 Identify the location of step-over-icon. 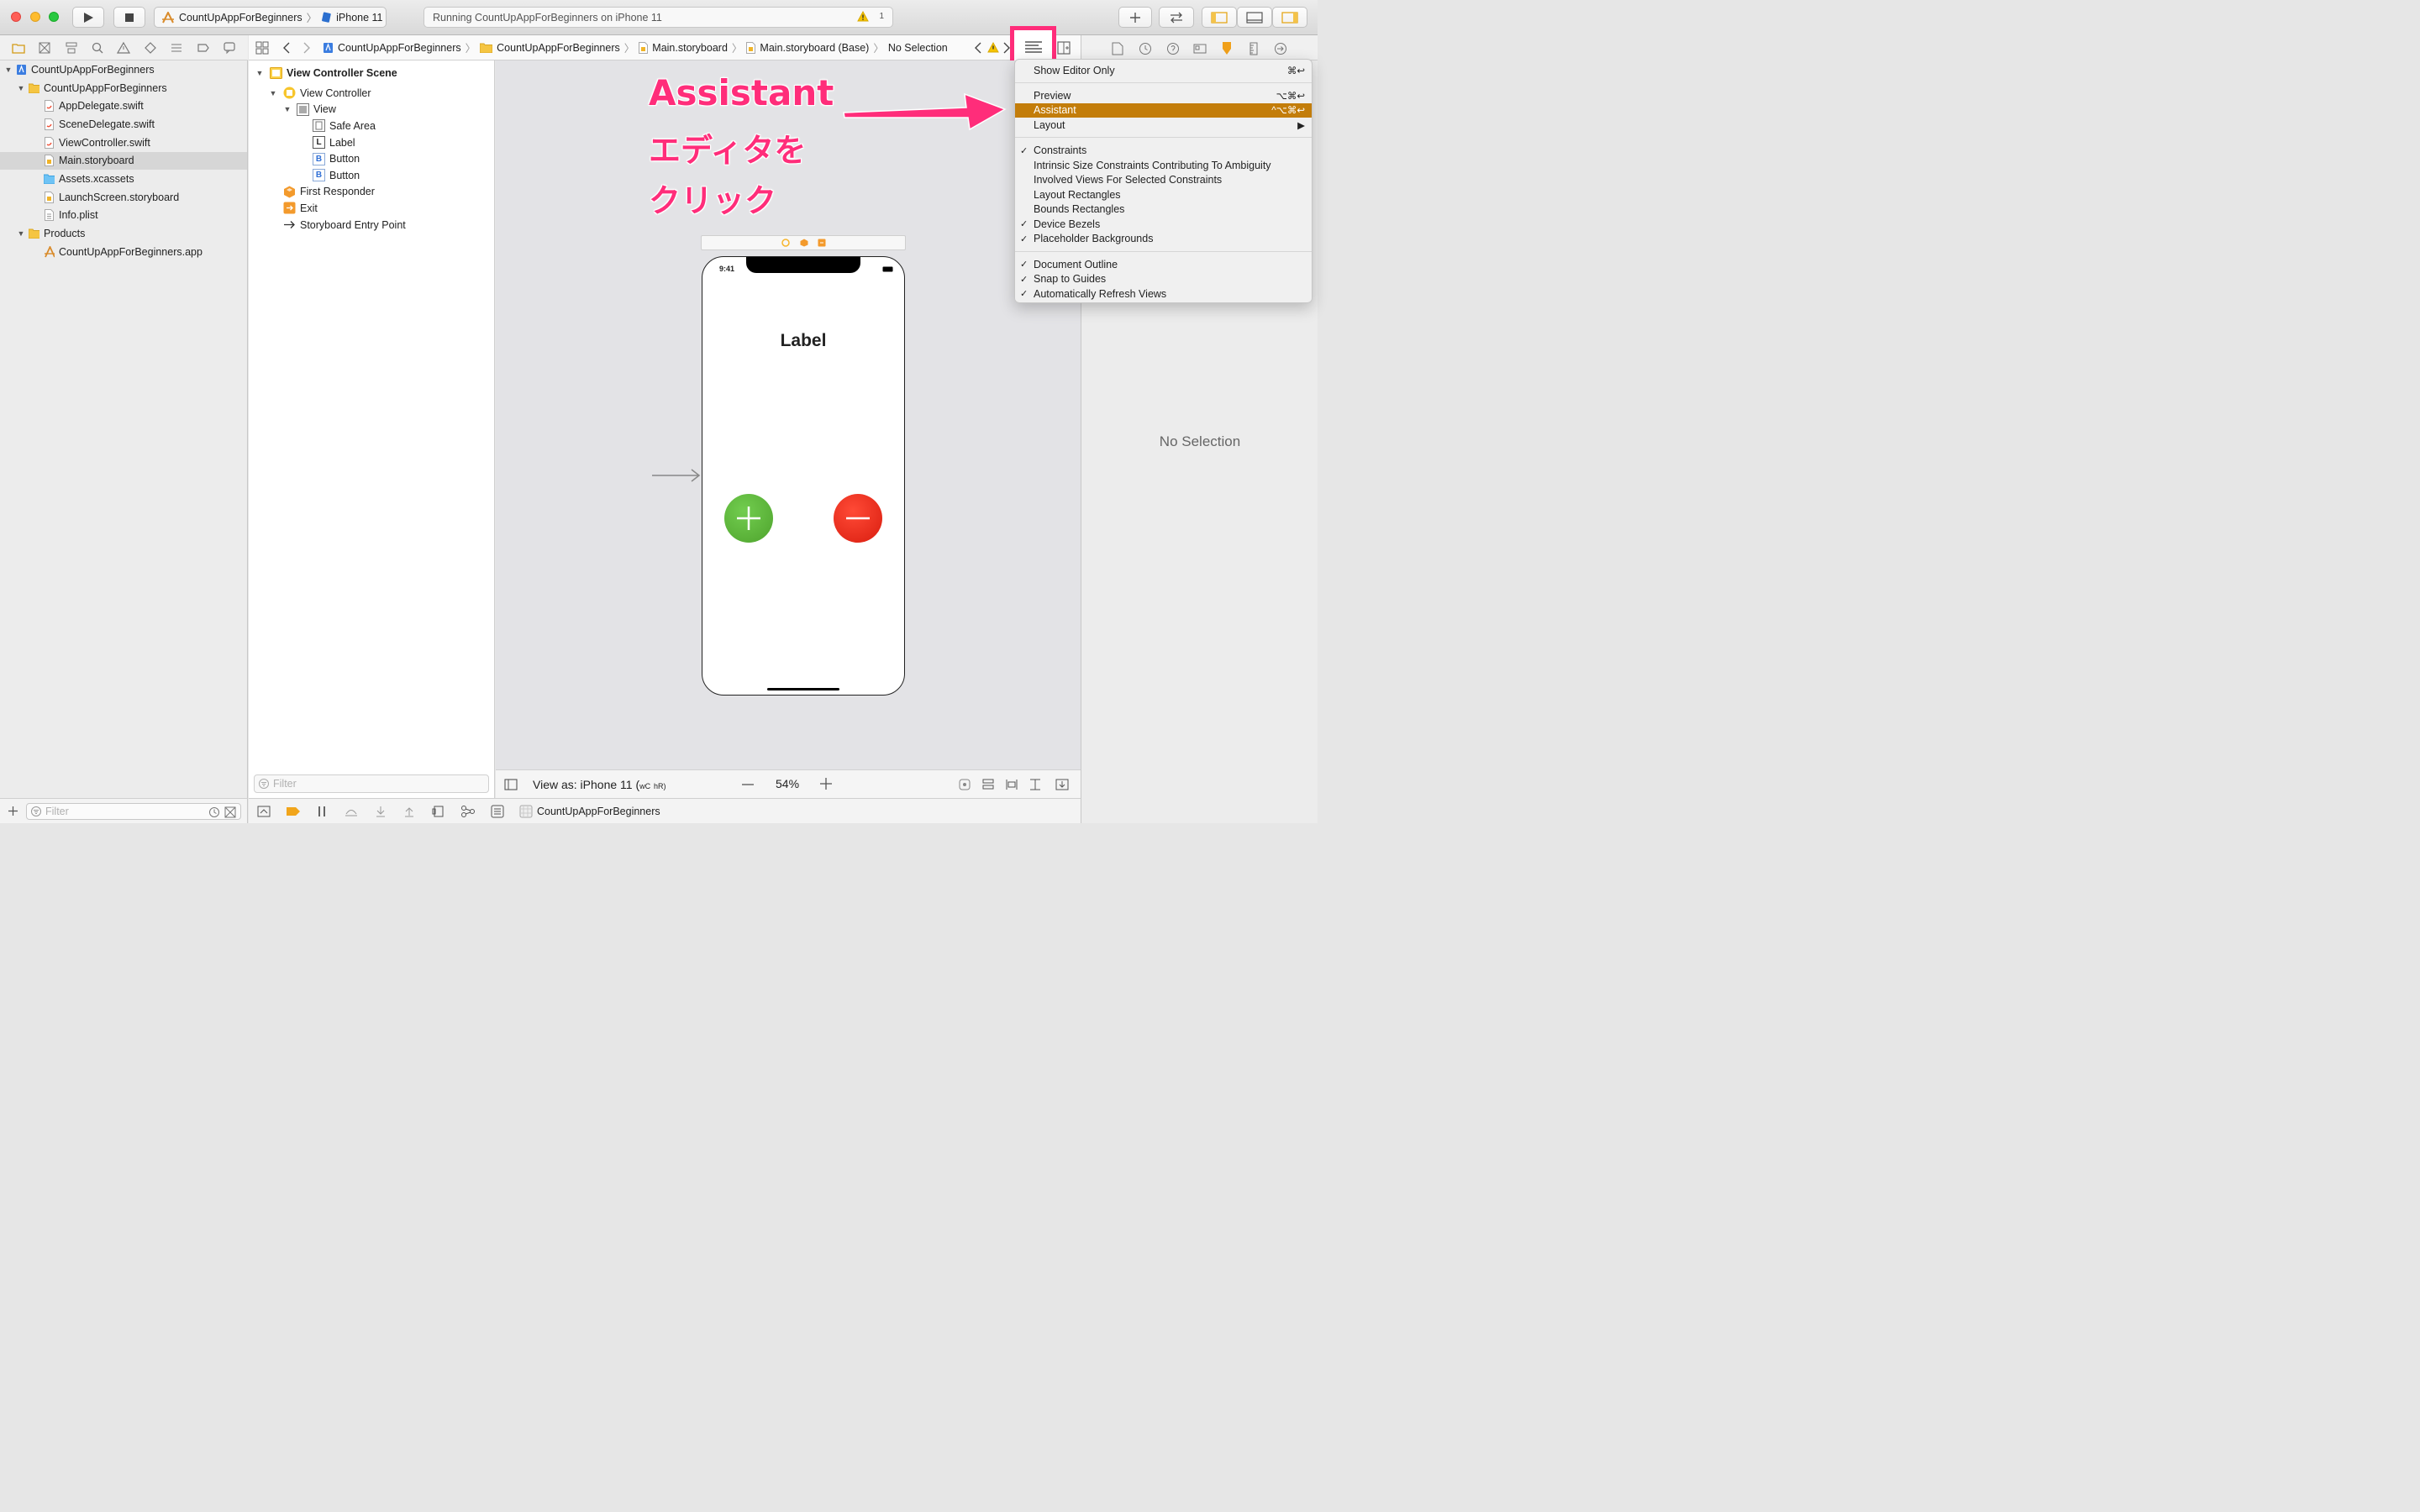
(352, 811).